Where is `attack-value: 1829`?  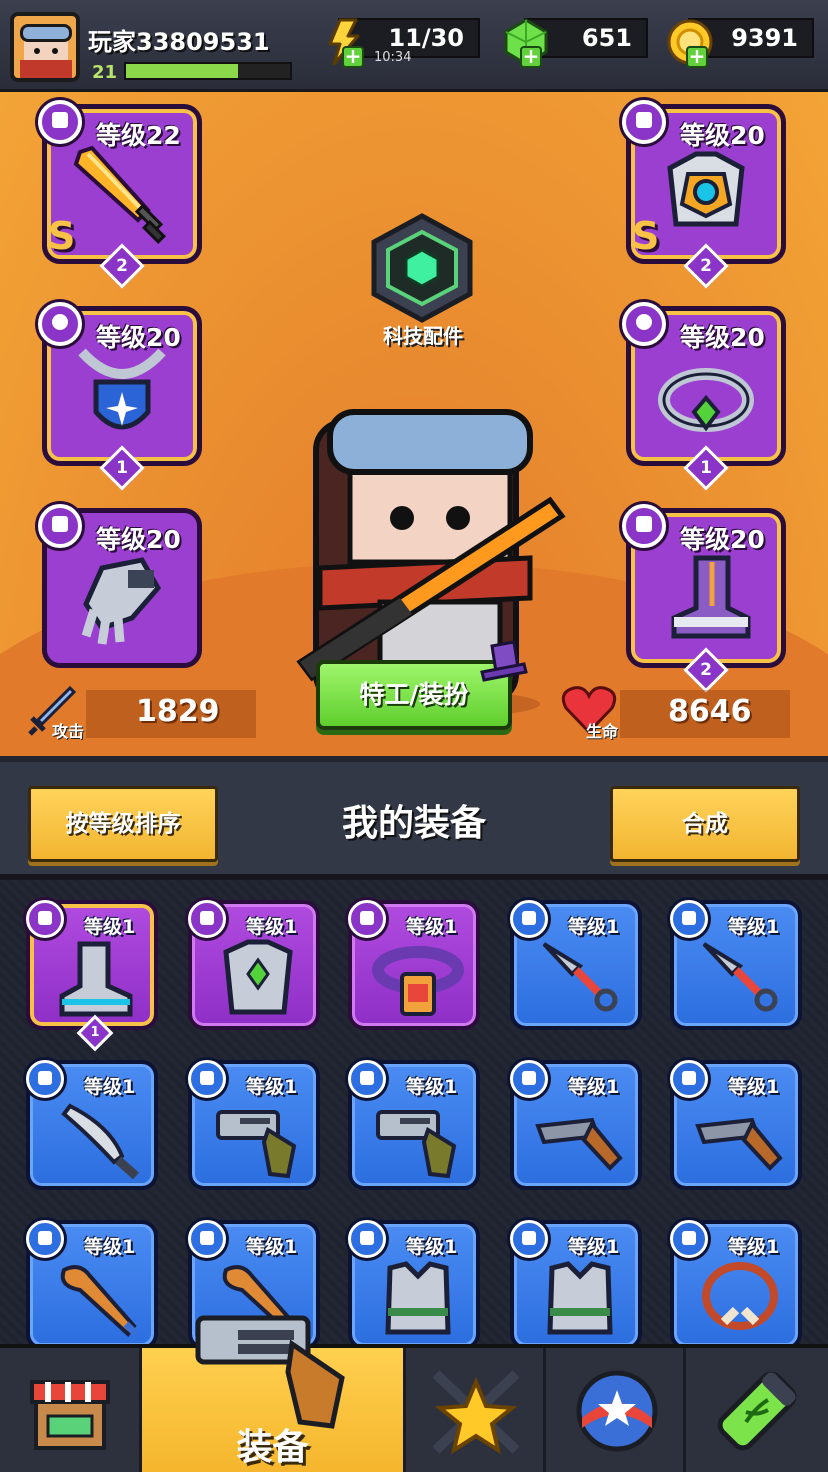 attack-value: 1829 is located at coordinates (178, 711).